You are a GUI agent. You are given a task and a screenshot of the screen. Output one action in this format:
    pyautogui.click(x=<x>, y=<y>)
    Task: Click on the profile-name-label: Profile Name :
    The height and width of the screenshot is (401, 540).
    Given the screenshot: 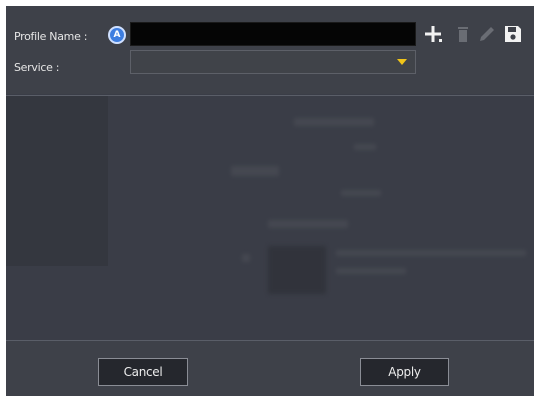 What is the action you would take?
    pyautogui.click(x=51, y=36)
    